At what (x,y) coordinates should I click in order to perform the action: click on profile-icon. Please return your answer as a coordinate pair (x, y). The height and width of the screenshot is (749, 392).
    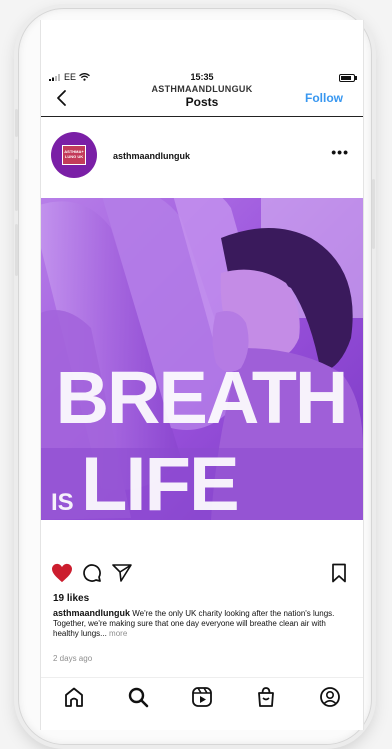
    Looking at the image, I should click on (330, 697).